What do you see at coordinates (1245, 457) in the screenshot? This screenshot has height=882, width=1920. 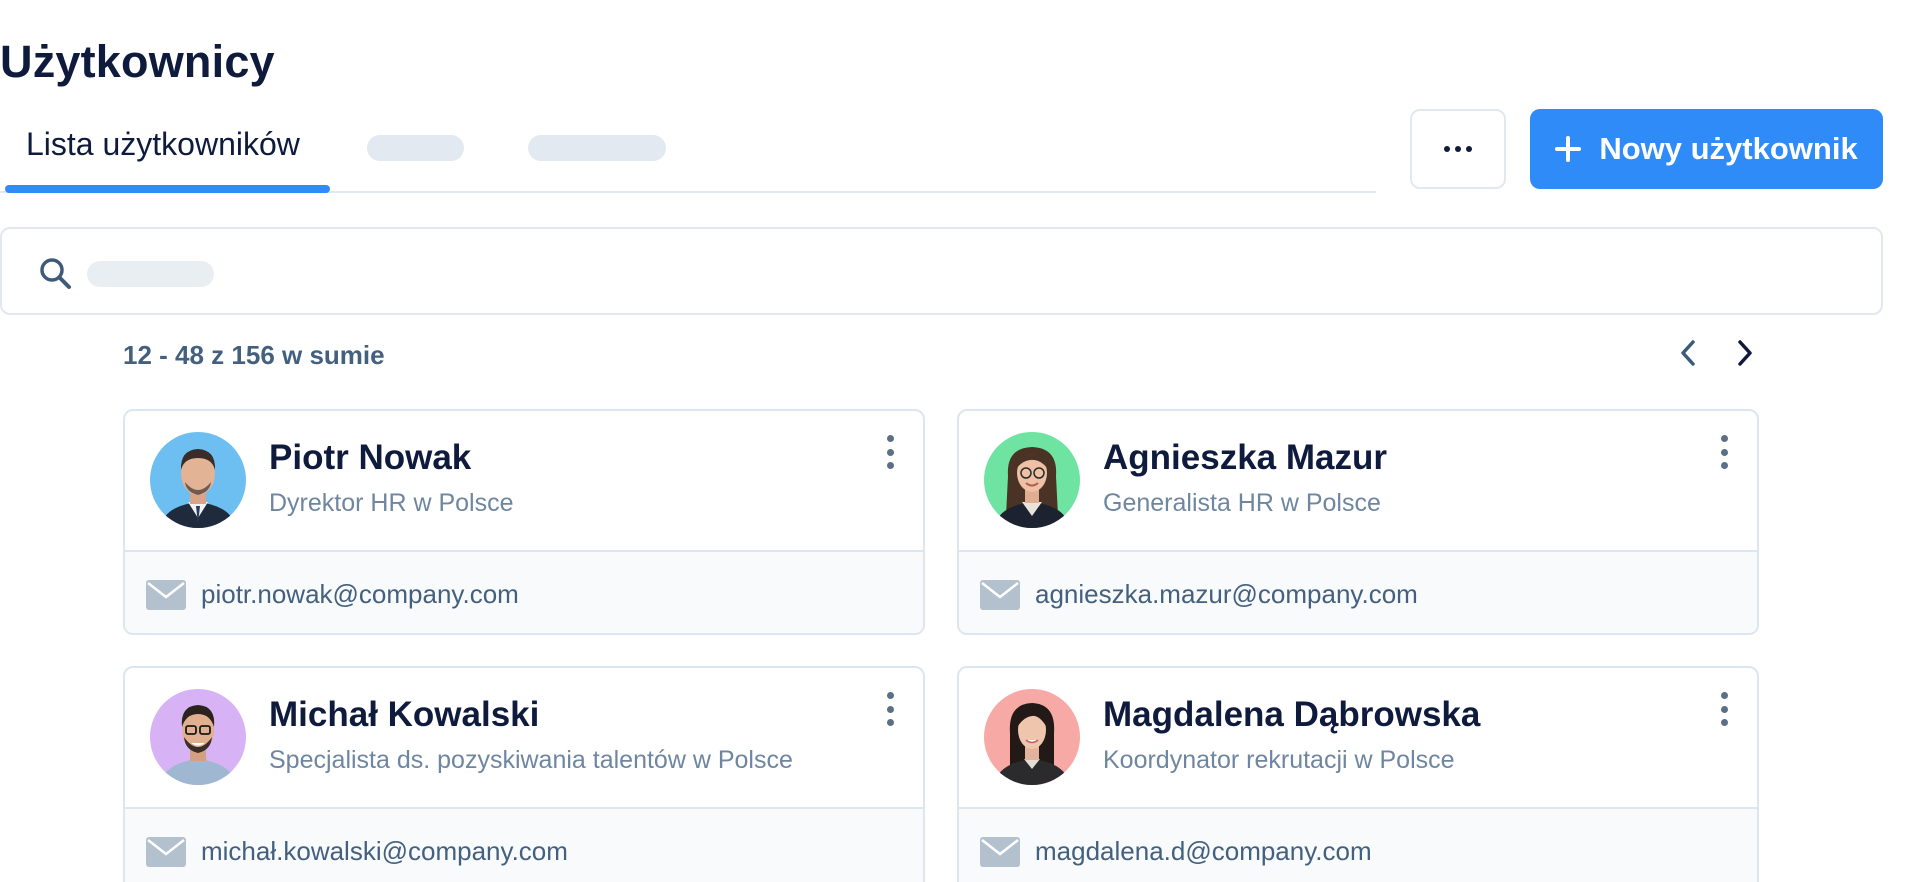 I see `user-name: Agnieszka Mazur` at bounding box center [1245, 457].